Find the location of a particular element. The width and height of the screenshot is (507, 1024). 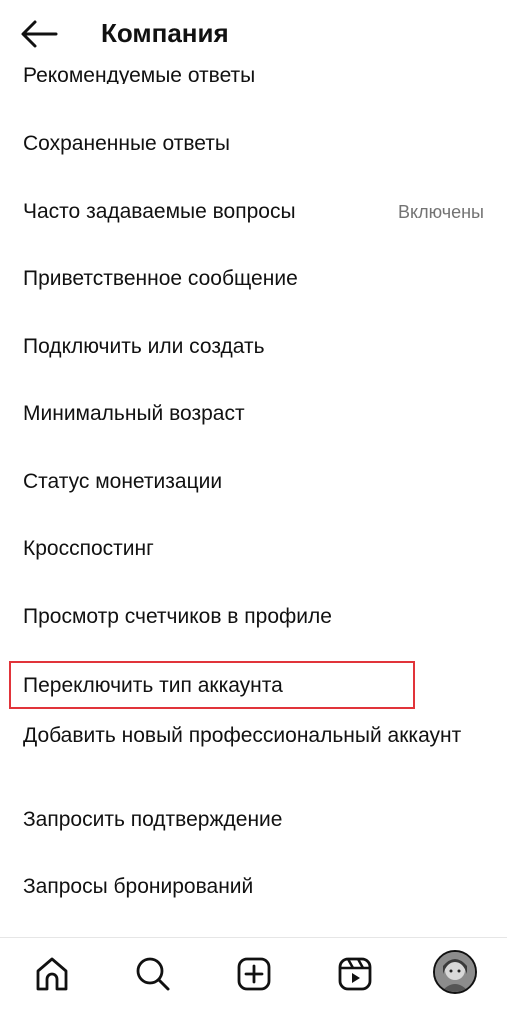

top-app-bar: Компания is located at coordinates (253, 33).